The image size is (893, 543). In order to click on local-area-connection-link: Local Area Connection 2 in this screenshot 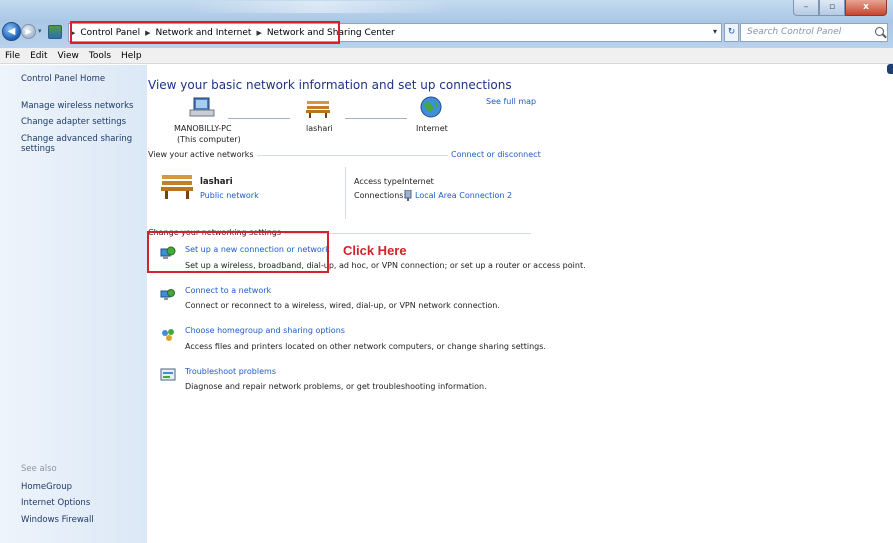, I will do `click(463, 195)`.